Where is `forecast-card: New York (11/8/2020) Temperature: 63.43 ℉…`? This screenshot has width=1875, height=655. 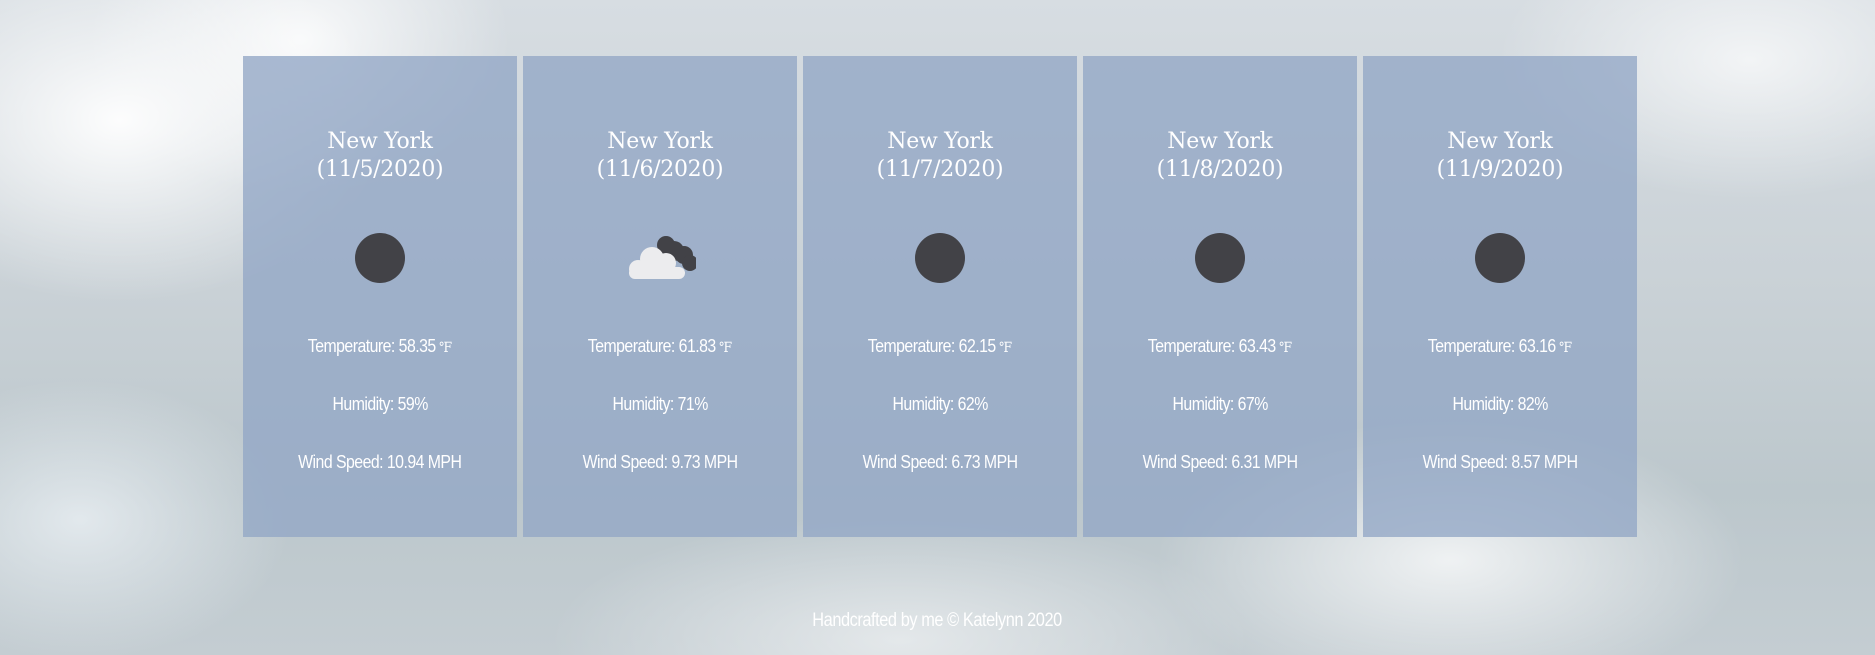
forecast-card: New York (11/8/2020) Temperature: 63.43 ℉… is located at coordinates (1220, 296).